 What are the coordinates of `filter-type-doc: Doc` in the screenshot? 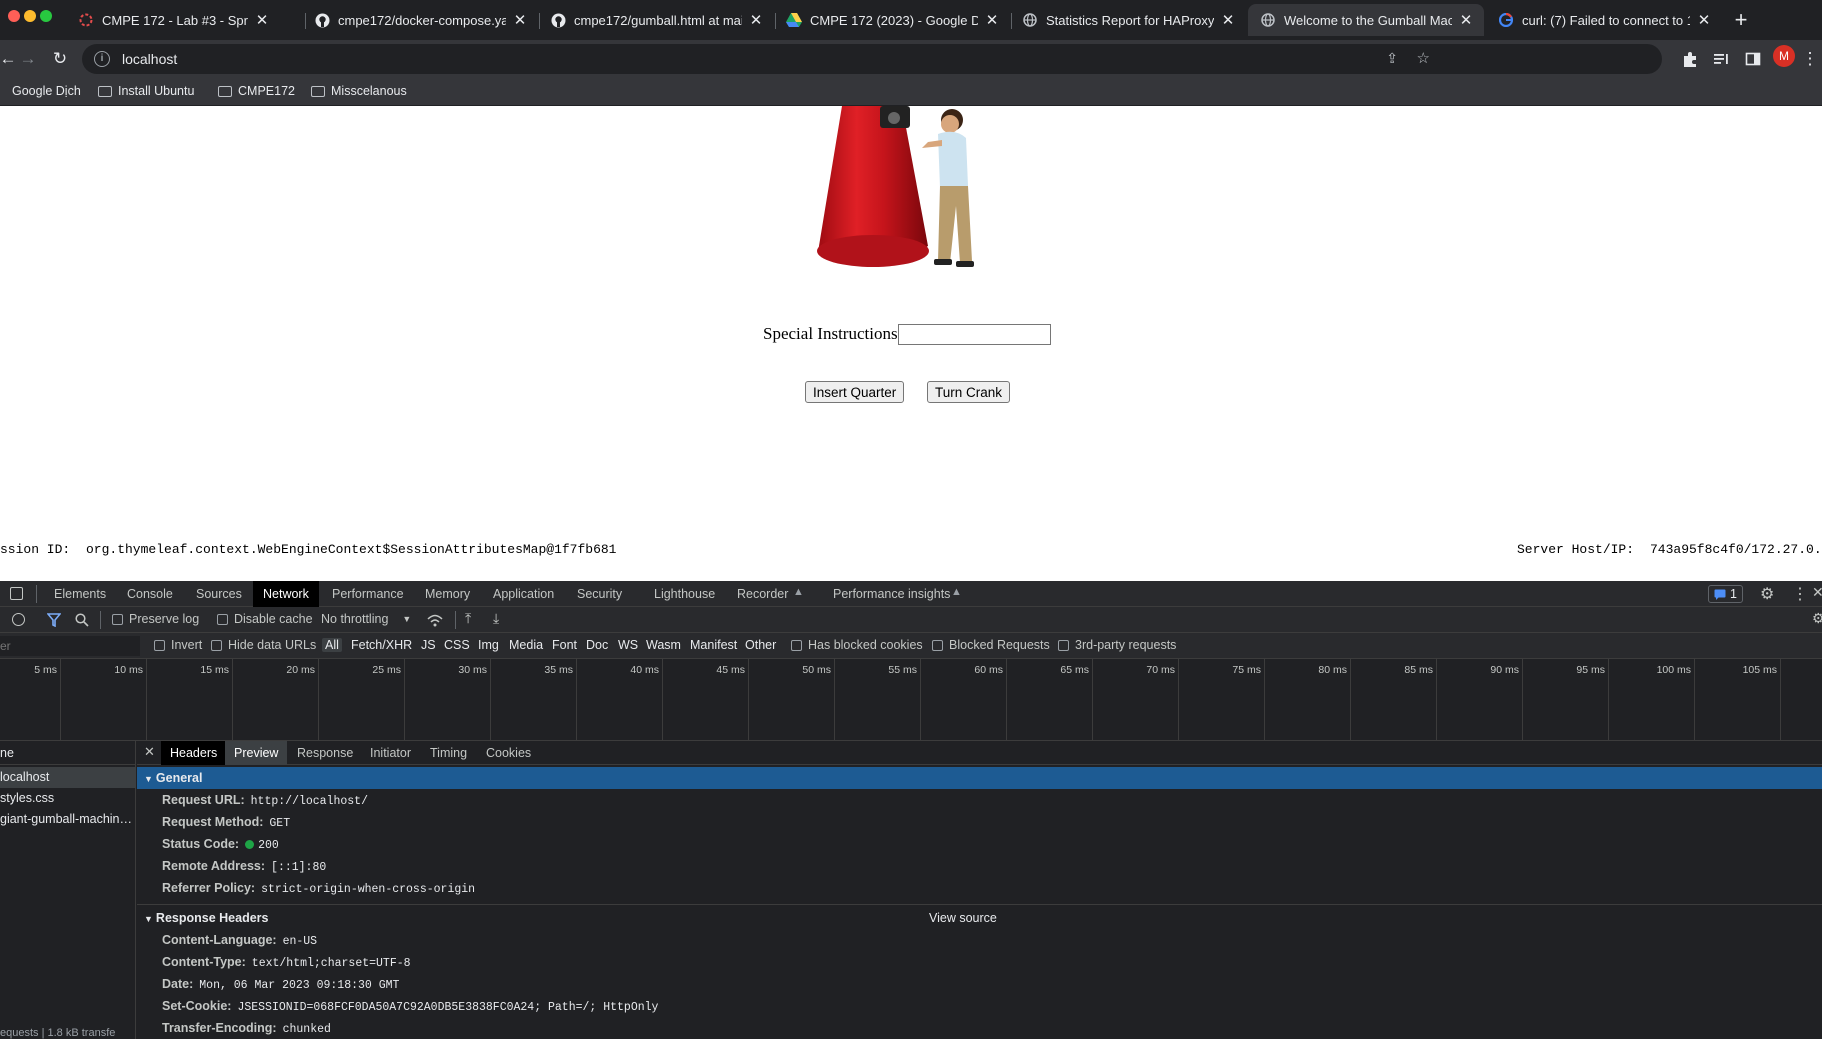 It's located at (597, 645).